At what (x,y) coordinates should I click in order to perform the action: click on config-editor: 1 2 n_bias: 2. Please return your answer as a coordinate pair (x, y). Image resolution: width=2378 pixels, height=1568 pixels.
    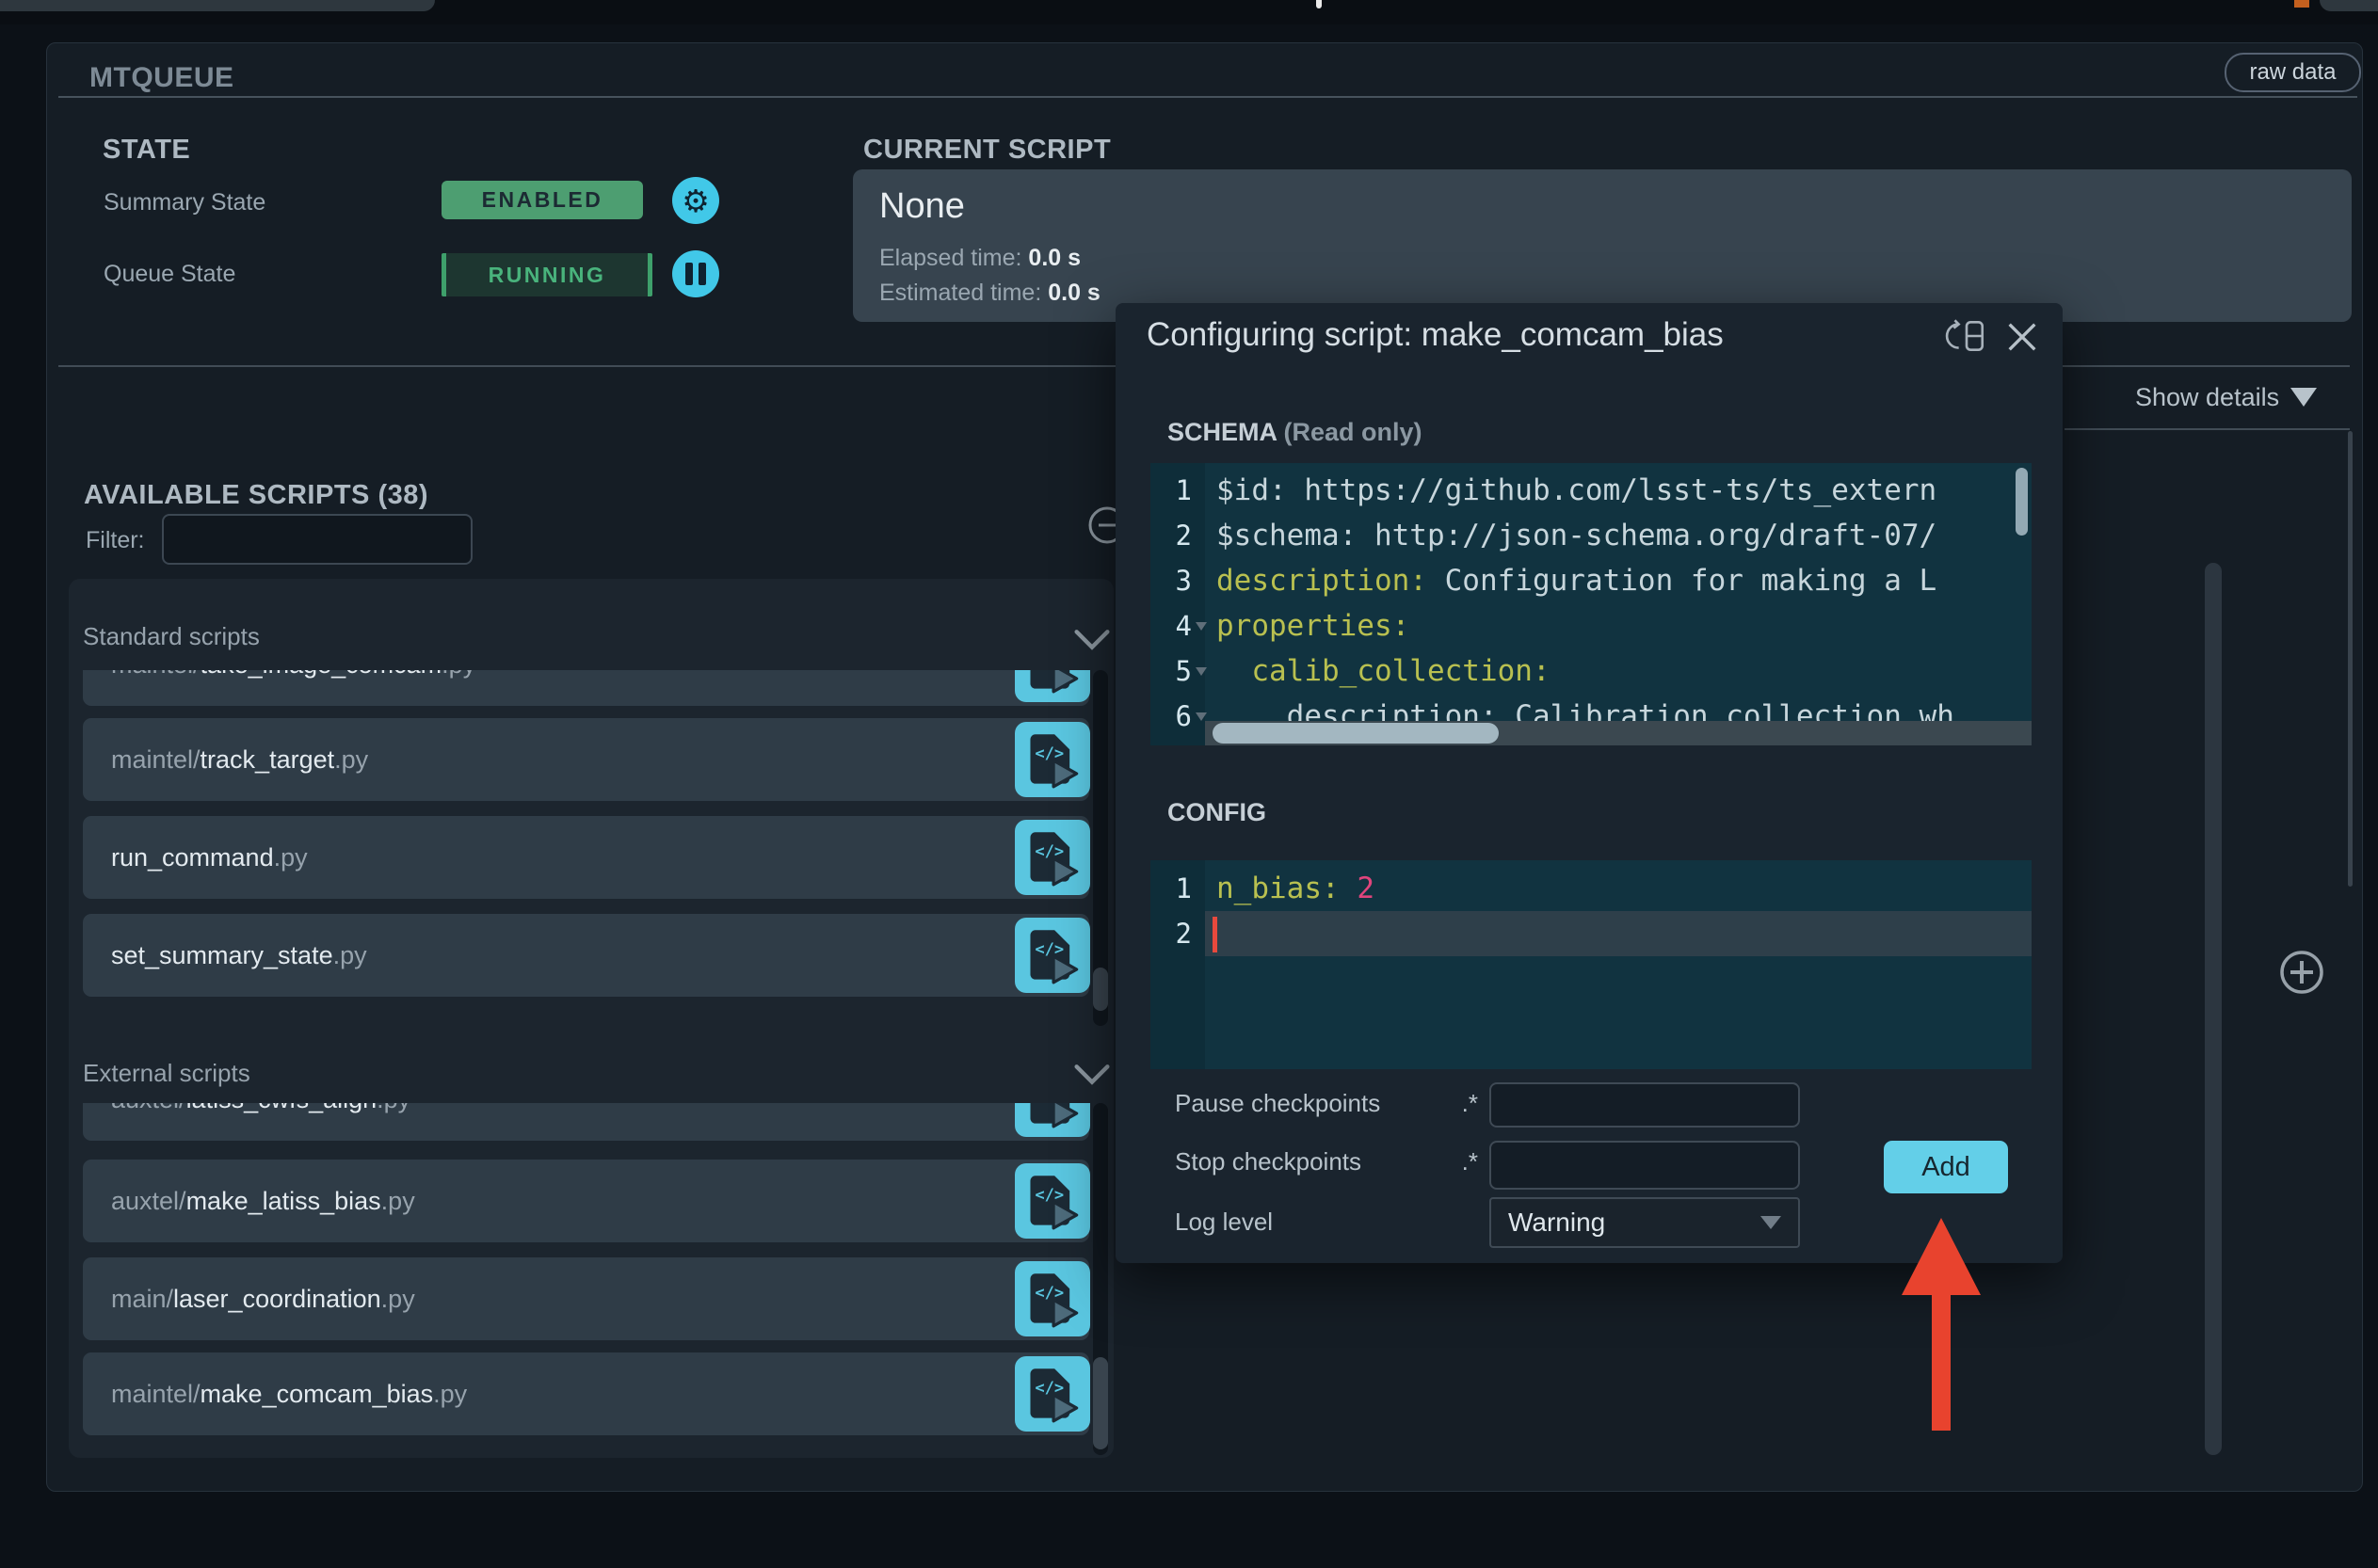
    Looking at the image, I should click on (1591, 964).